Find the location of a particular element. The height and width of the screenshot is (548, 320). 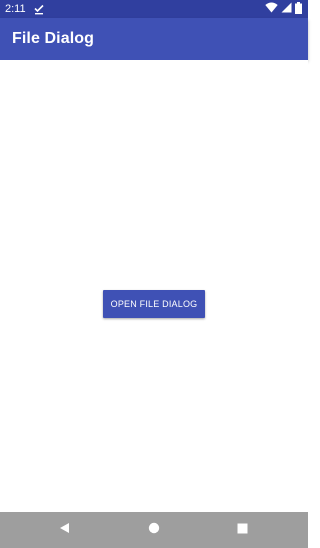

back-icon is located at coordinates (64, 530).